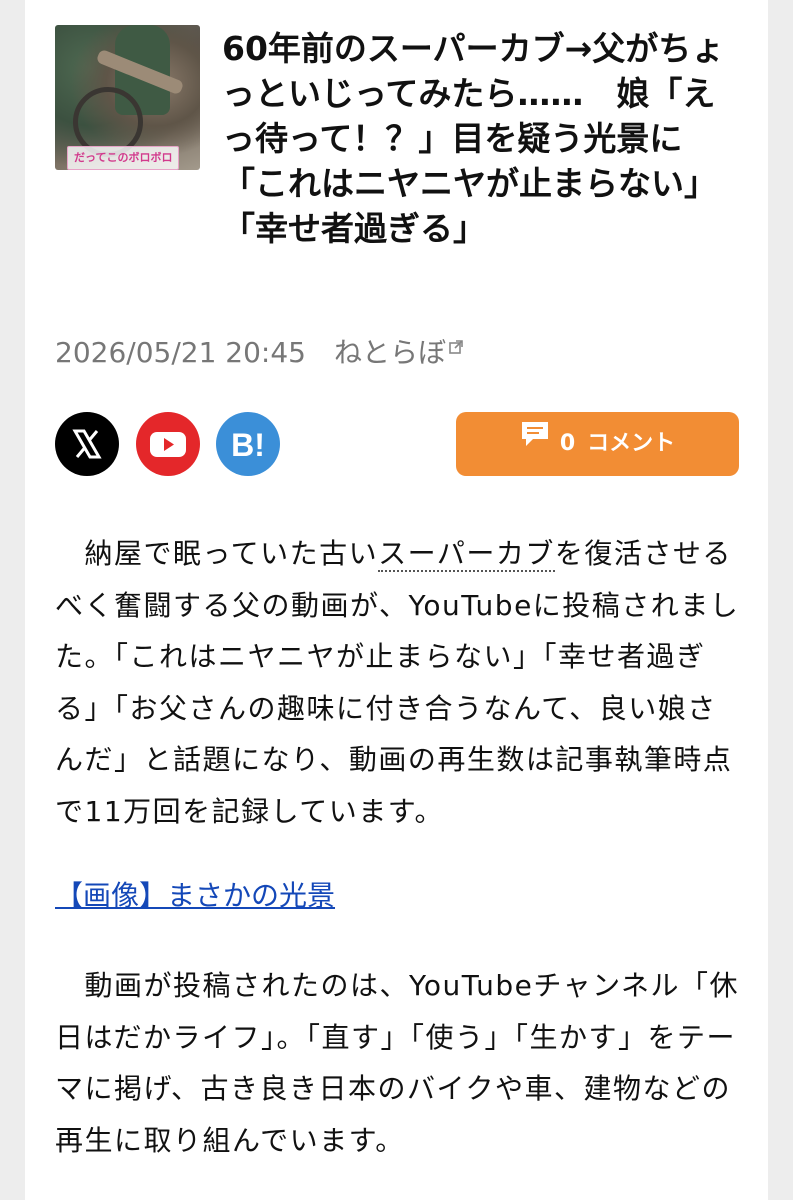 This screenshot has height=1200, width=793. What do you see at coordinates (567, 443) in the screenshot?
I see `comment-count: 0` at bounding box center [567, 443].